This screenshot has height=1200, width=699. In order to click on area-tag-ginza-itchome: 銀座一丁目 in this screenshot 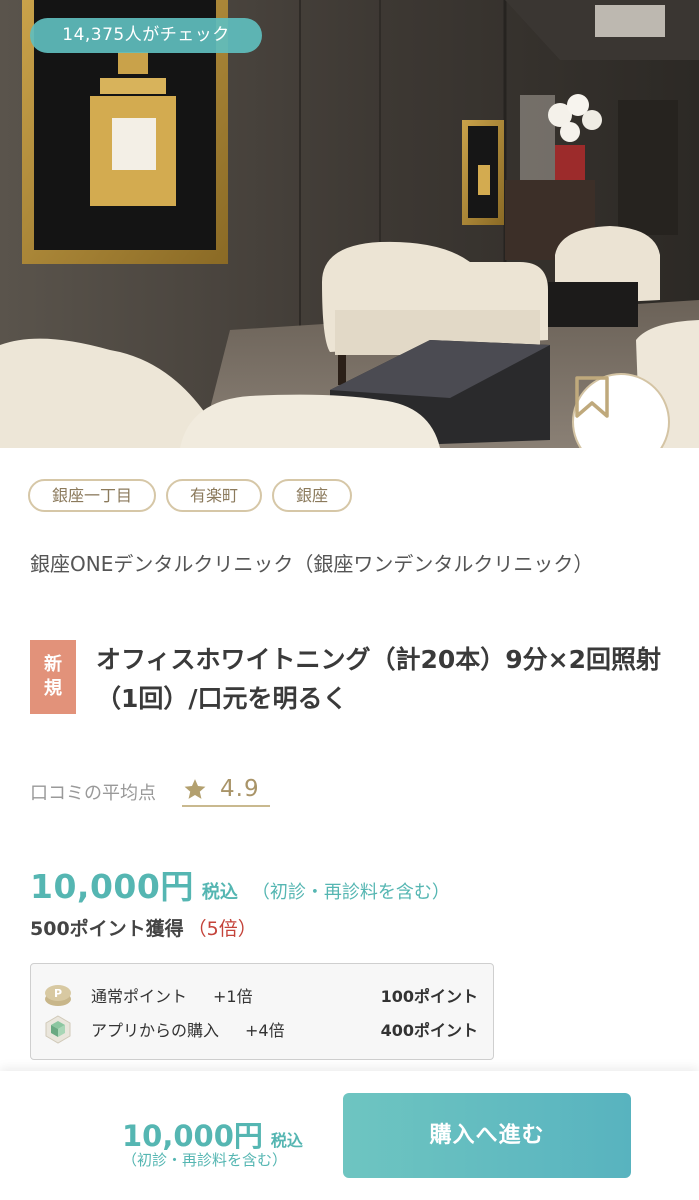, I will do `click(92, 495)`.